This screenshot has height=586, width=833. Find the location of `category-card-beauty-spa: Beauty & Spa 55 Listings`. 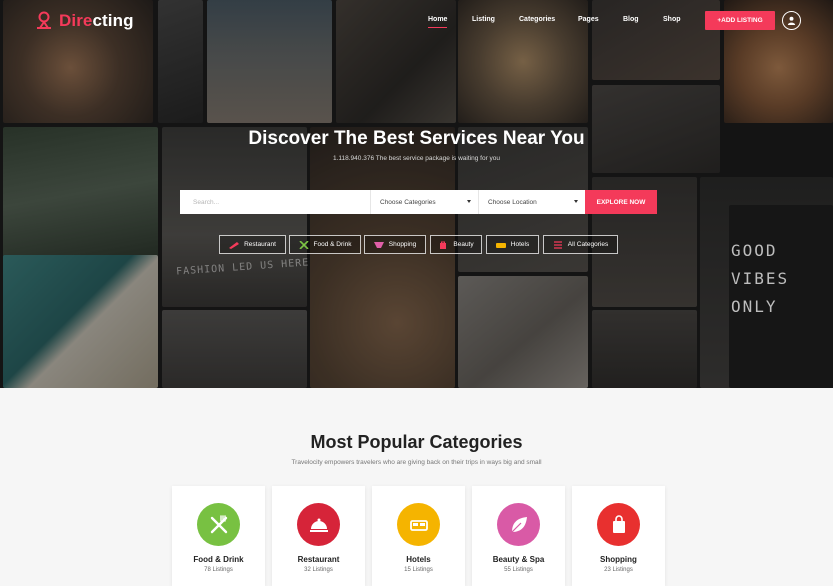

category-card-beauty-spa: Beauty & Spa 55 Listings is located at coordinates (518, 536).